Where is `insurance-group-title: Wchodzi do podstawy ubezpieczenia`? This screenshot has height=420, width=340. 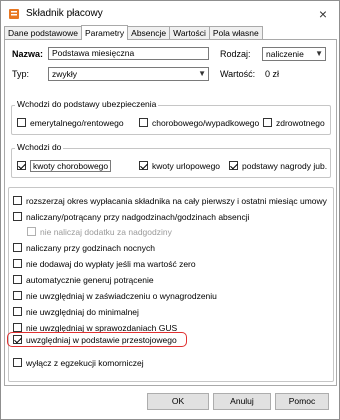 insurance-group-title: Wchodzi do podstawy ubezpieczenia is located at coordinates (87, 104).